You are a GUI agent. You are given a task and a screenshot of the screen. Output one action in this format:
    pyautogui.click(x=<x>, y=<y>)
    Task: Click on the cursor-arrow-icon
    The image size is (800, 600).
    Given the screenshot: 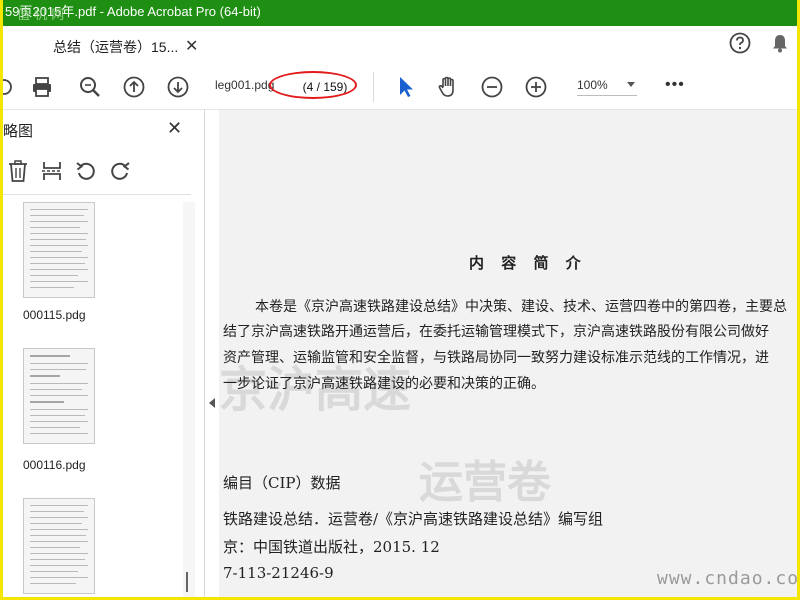 What is the action you would take?
    pyautogui.click(x=406, y=87)
    